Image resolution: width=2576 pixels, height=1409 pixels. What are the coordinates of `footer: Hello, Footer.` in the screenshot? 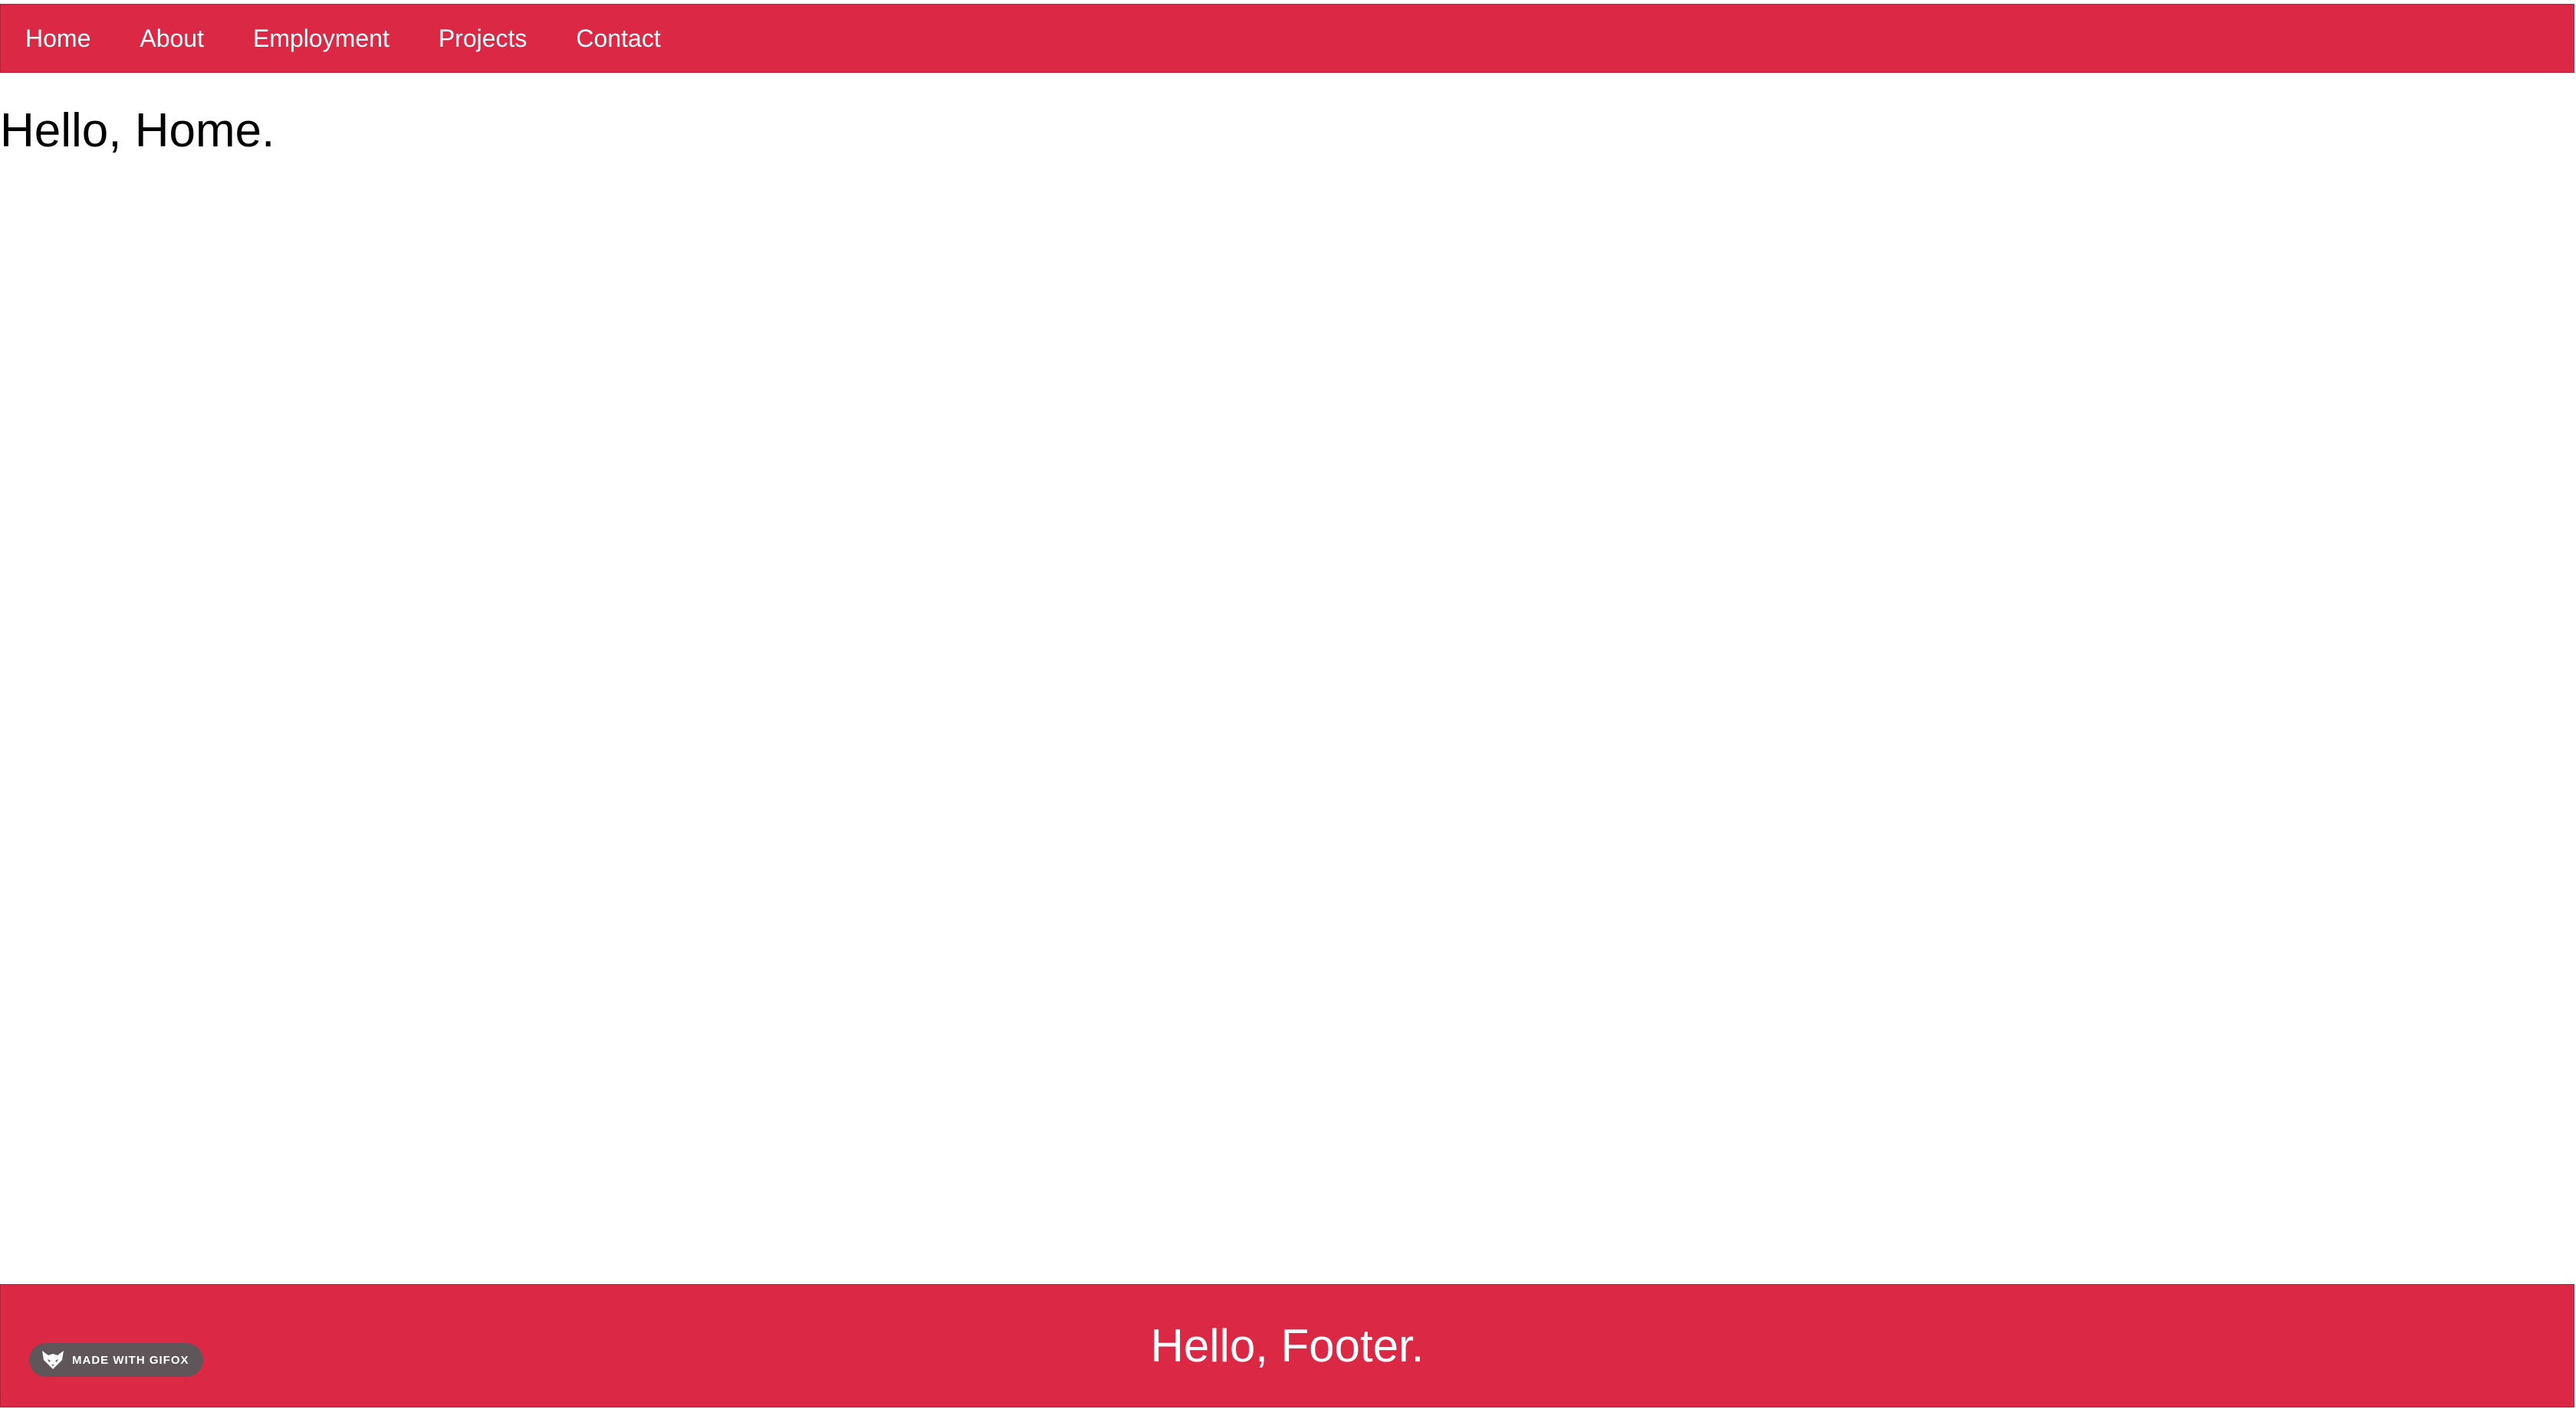 It's located at (1287, 1345).